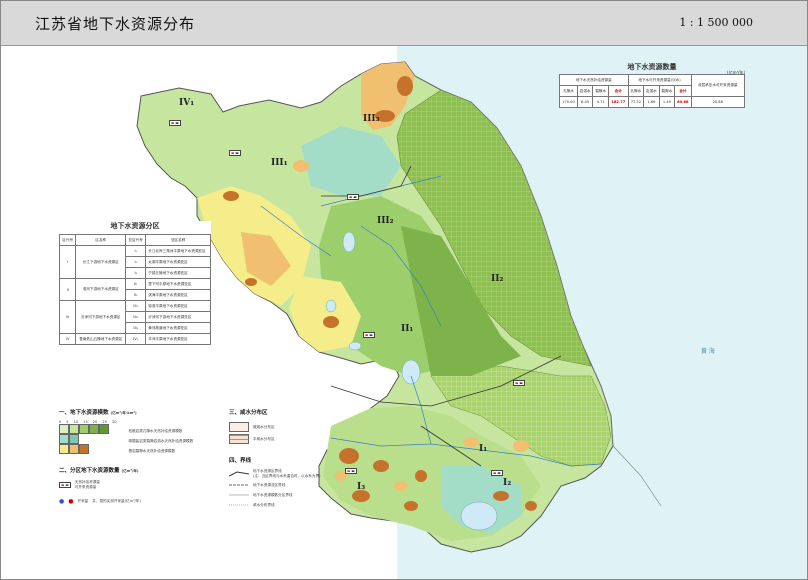 The image size is (808, 580). Describe the element at coordinates (136, 317) in the screenshot. I see `subzone-code: III₂` at that location.